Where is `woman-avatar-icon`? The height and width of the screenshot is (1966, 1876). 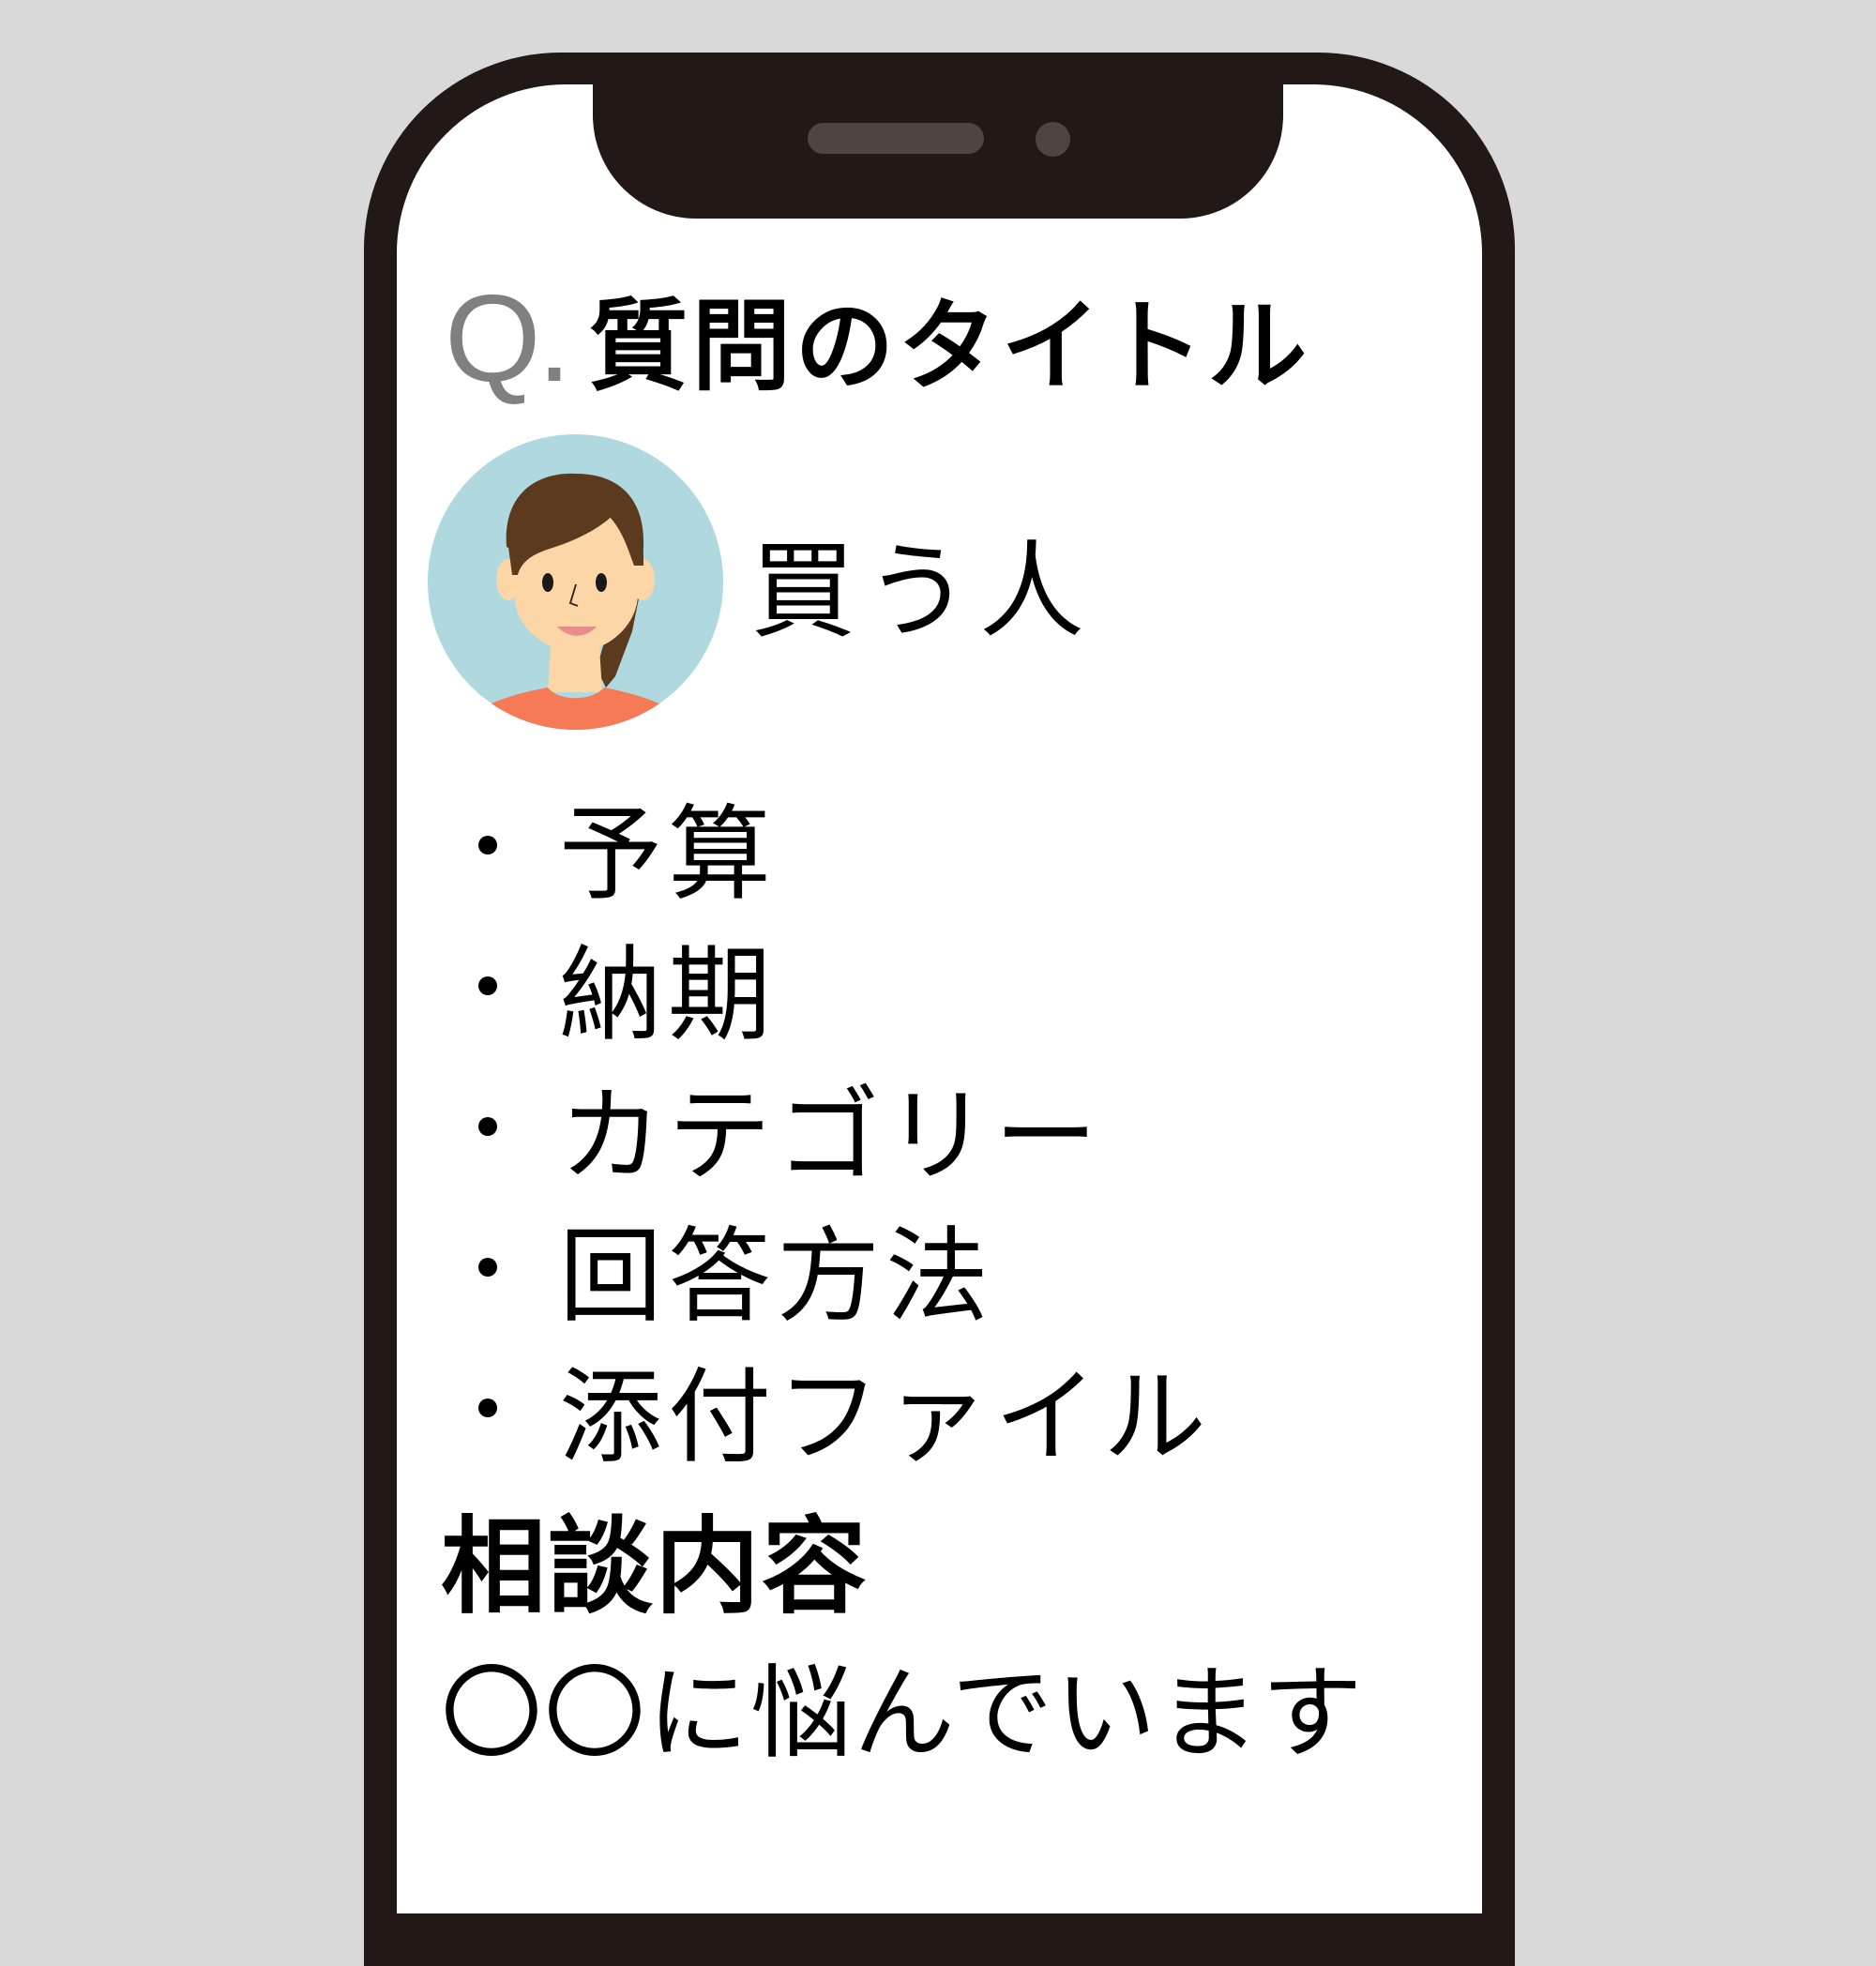
woman-avatar-icon is located at coordinates (575, 582).